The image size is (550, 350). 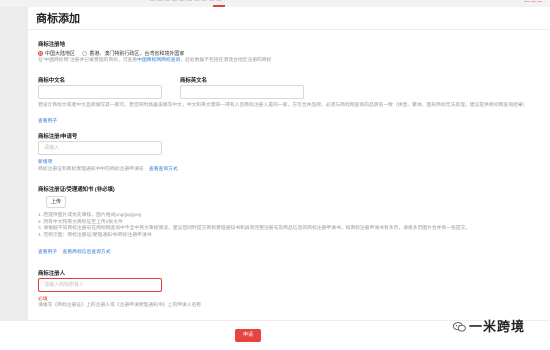 What do you see at coordinates (248, 335) in the screenshot?
I see `submit-button: 申请` at bounding box center [248, 335].